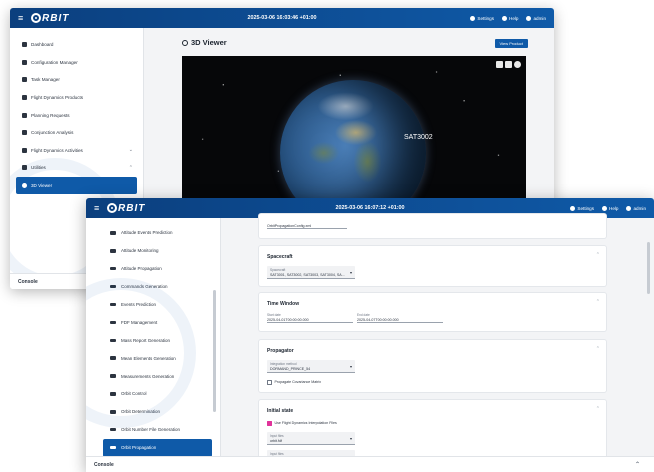  I want to click on sidebar-item-attitude-events-prediction: Attitude Events Prediction, so click(153, 233).